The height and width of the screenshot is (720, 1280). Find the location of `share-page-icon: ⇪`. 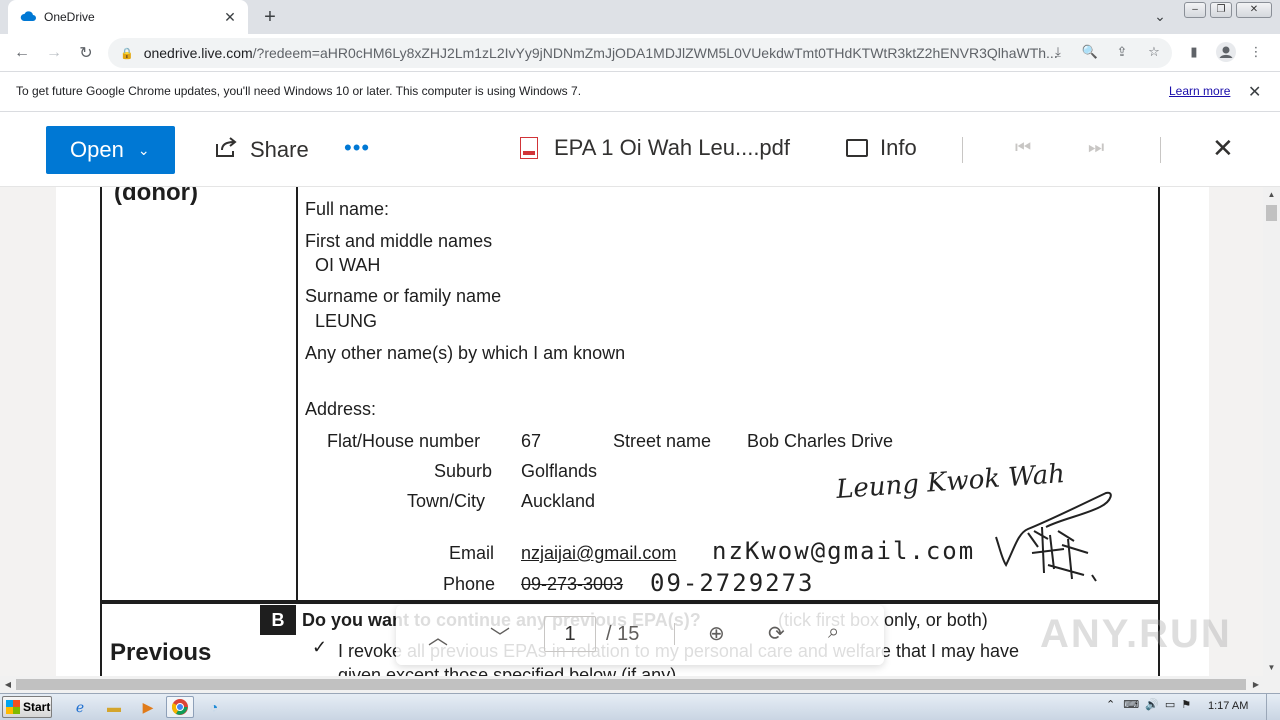

share-page-icon: ⇪ is located at coordinates (1122, 52).